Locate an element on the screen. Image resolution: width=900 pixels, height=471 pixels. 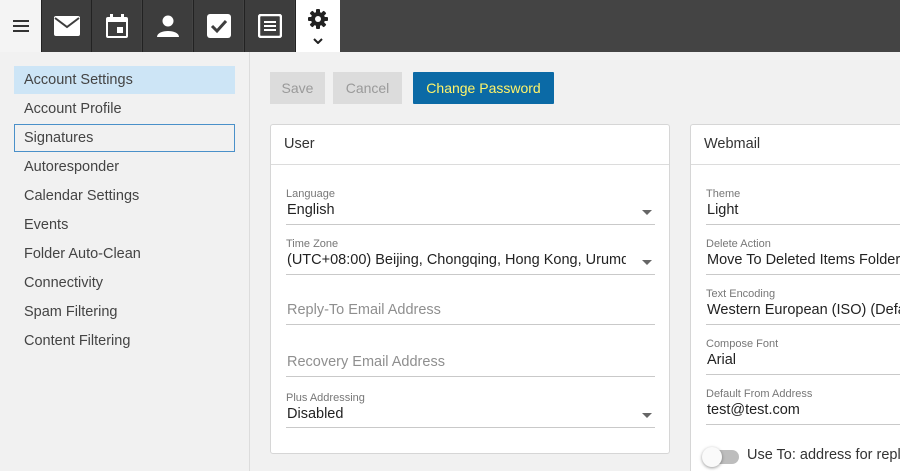
use-to-address-label: Use To: address for replies is located at coordinates (823, 455).